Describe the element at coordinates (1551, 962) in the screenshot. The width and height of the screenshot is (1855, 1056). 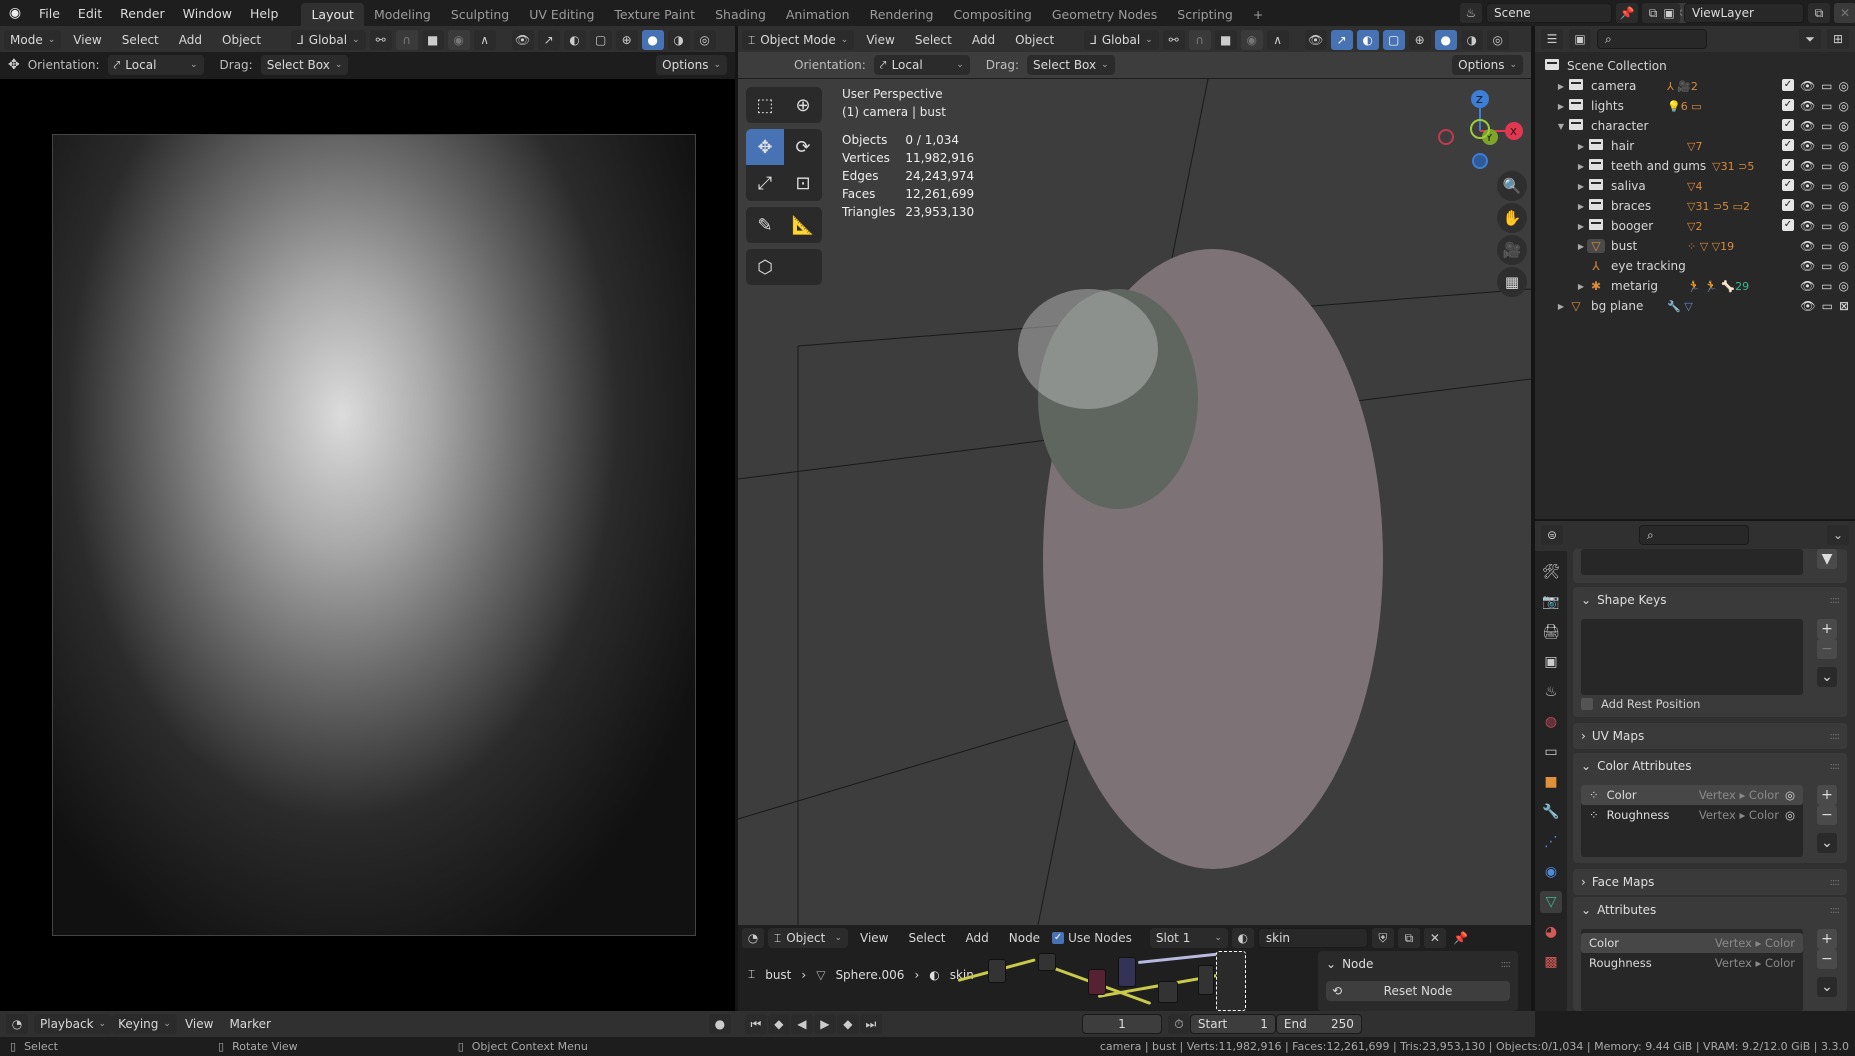
I see `texture-tab-icon: ▩` at that location.